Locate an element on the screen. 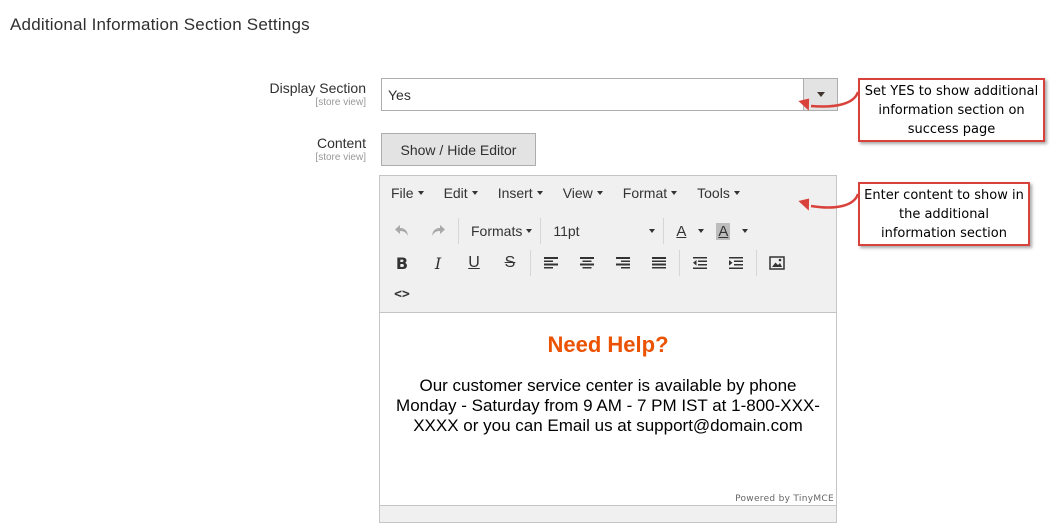 Image resolution: width=1057 pixels, height=523 pixels. image-icon is located at coordinates (777, 263).